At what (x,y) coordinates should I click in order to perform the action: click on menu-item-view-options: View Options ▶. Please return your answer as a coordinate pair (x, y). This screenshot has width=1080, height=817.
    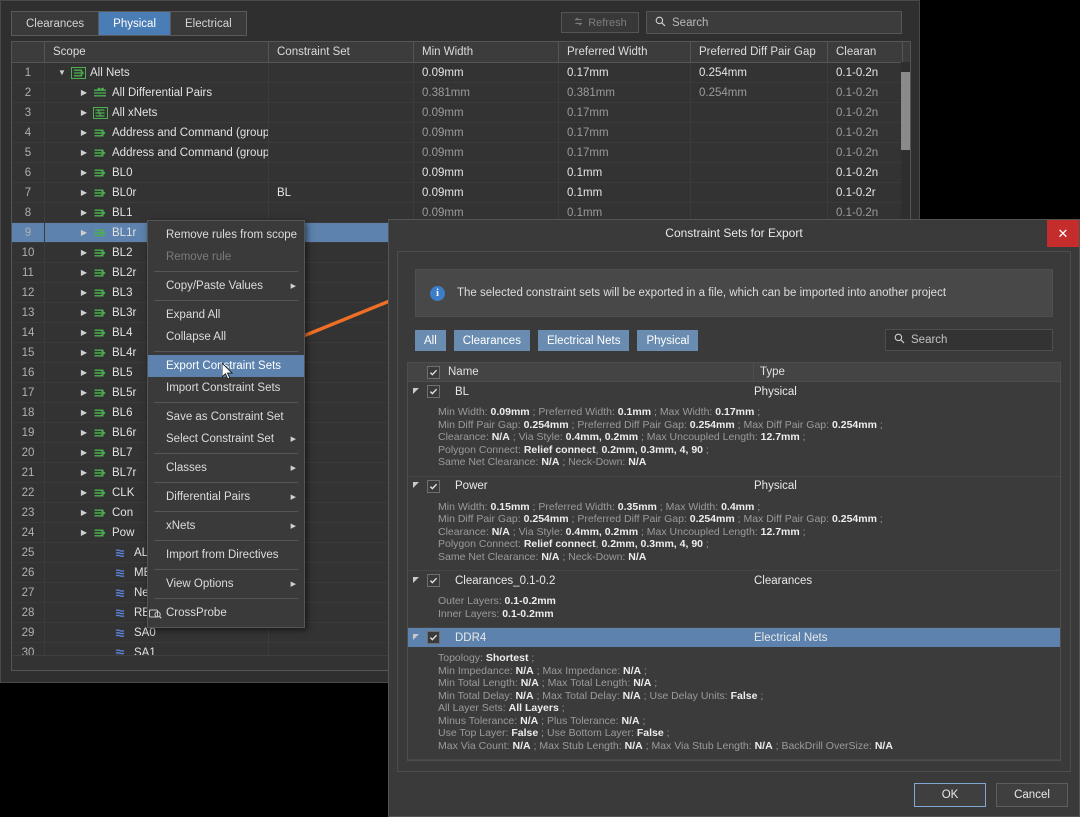
    Looking at the image, I should click on (226, 584).